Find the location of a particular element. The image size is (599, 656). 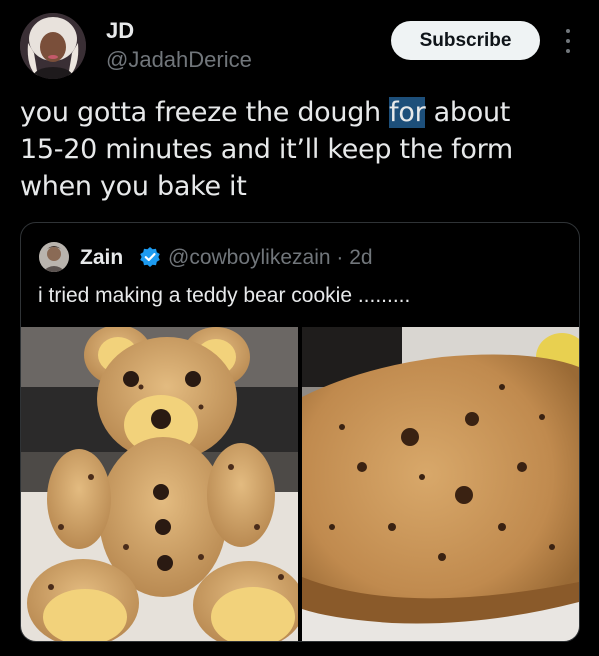

tweet-header: JD @JadahDerice Subscribe is located at coordinates (299, 45).